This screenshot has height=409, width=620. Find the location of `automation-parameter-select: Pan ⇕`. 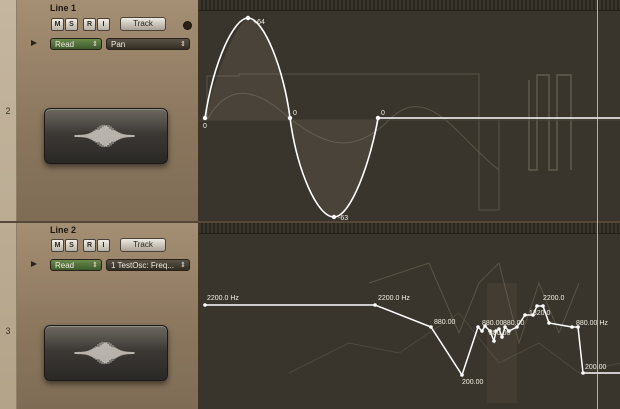

automation-parameter-select: Pan ⇕ is located at coordinates (148, 44).